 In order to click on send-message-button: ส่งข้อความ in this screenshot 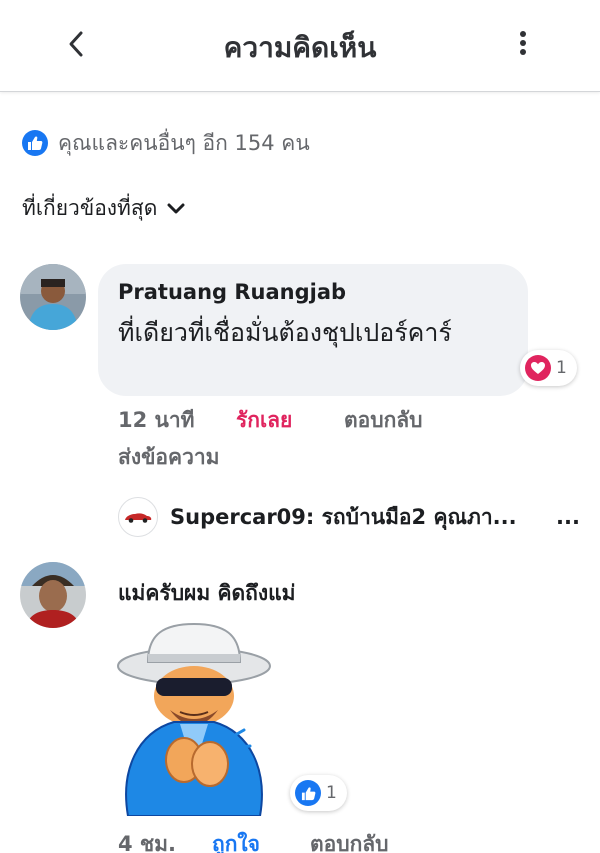, I will do `click(169, 457)`.